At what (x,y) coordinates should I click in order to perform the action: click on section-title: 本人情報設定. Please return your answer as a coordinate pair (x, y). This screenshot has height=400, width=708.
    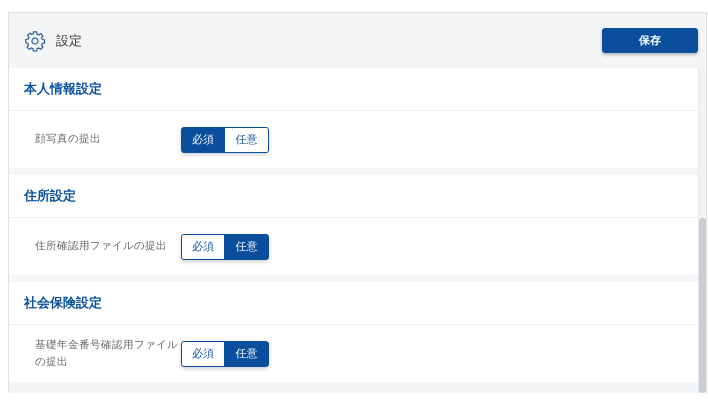
    Looking at the image, I should click on (353, 89).